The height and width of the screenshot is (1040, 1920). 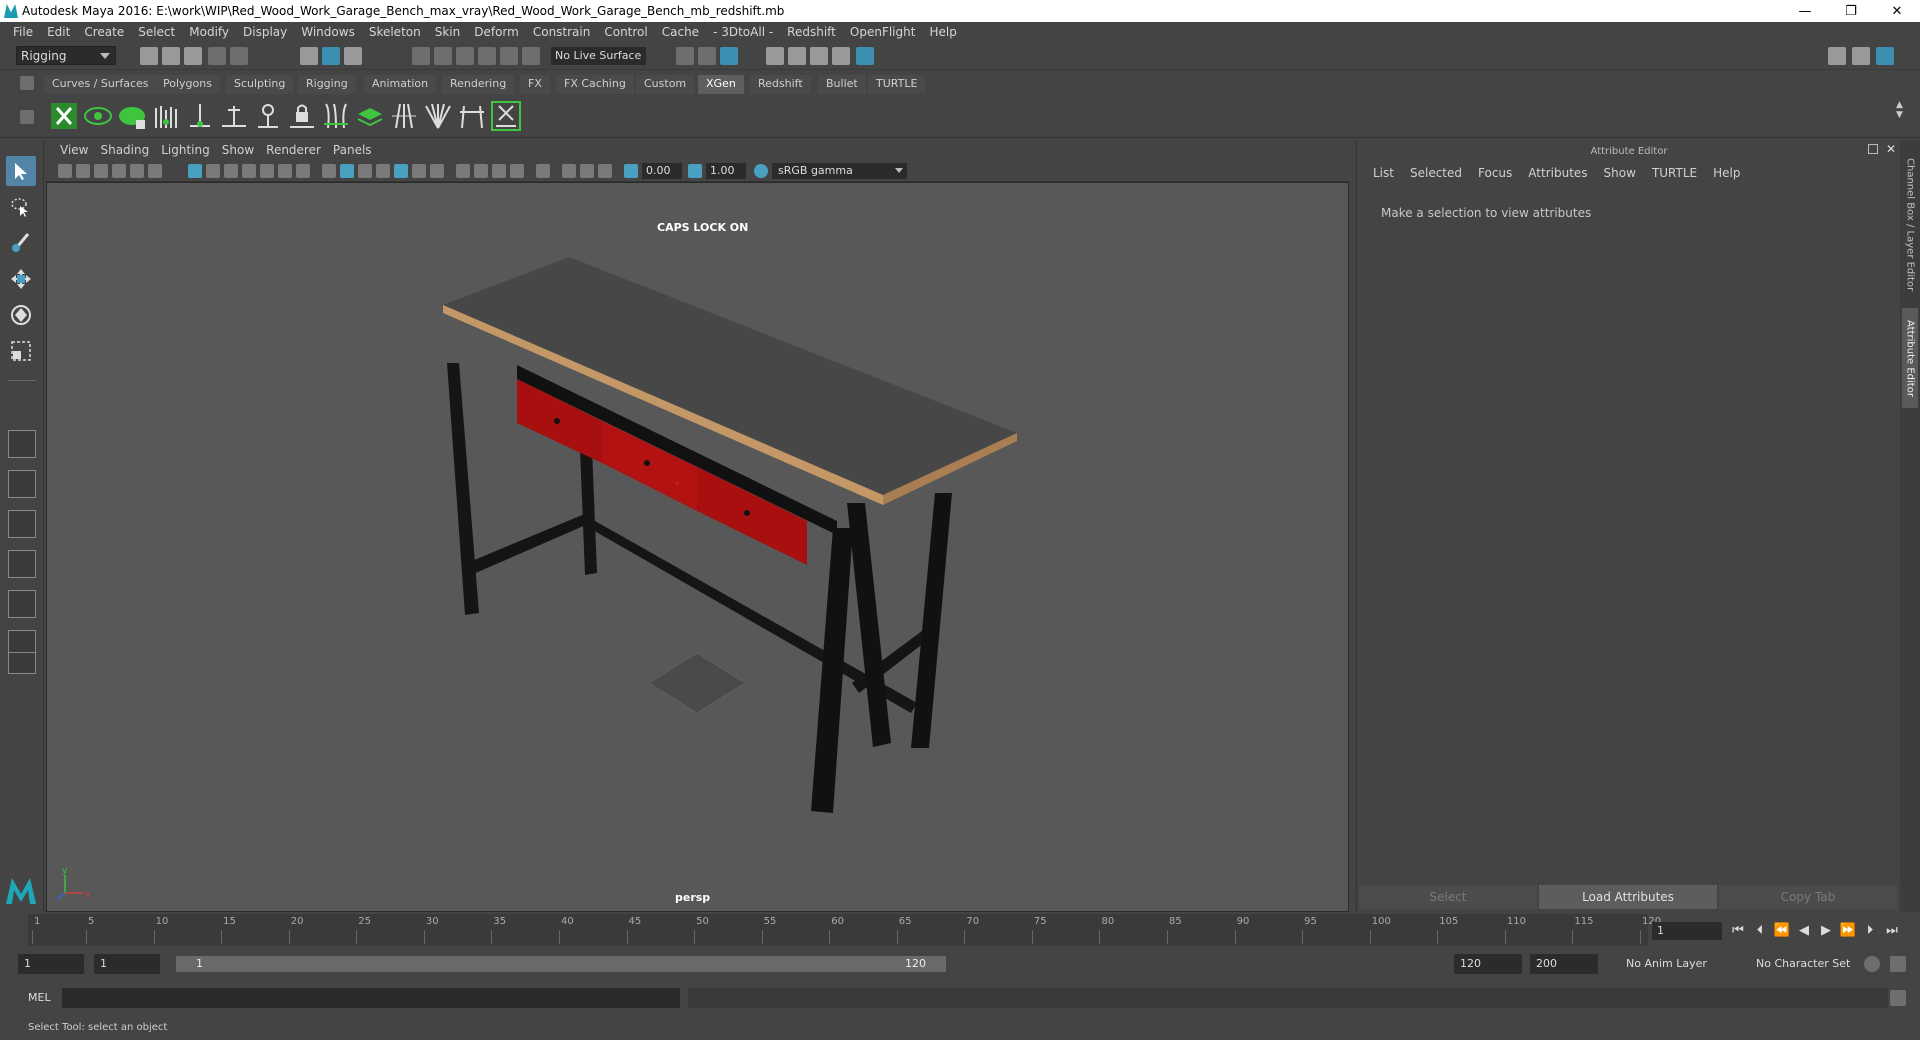 I want to click on viewport-menu-lighting: Lighting, so click(x=185, y=150).